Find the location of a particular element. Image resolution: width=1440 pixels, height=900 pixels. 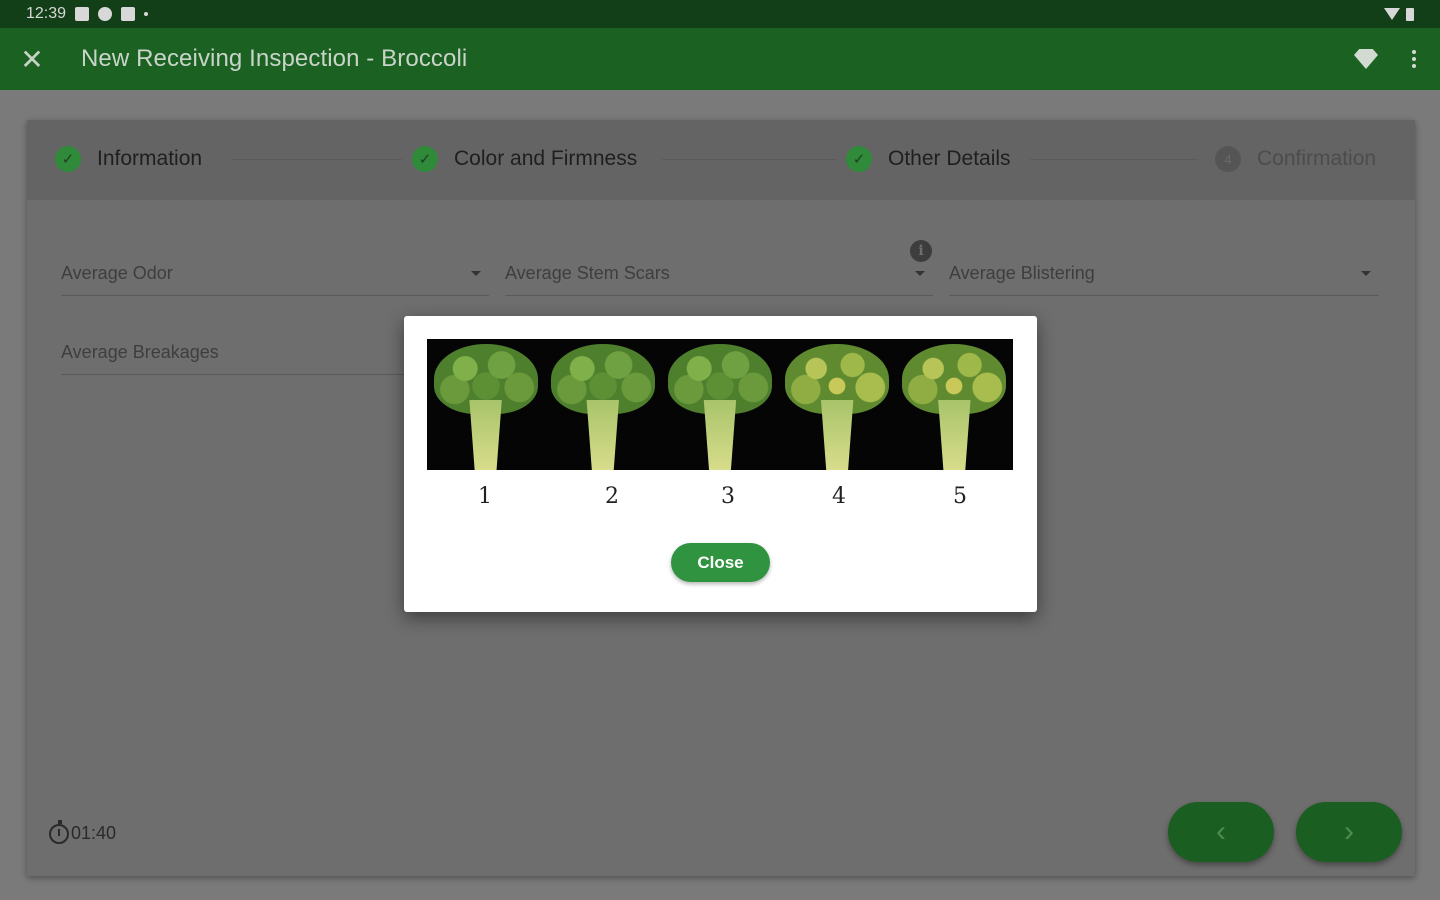

stem-scars-reference-dialog: 1 2 3 4 5 Close is located at coordinates (720, 464).